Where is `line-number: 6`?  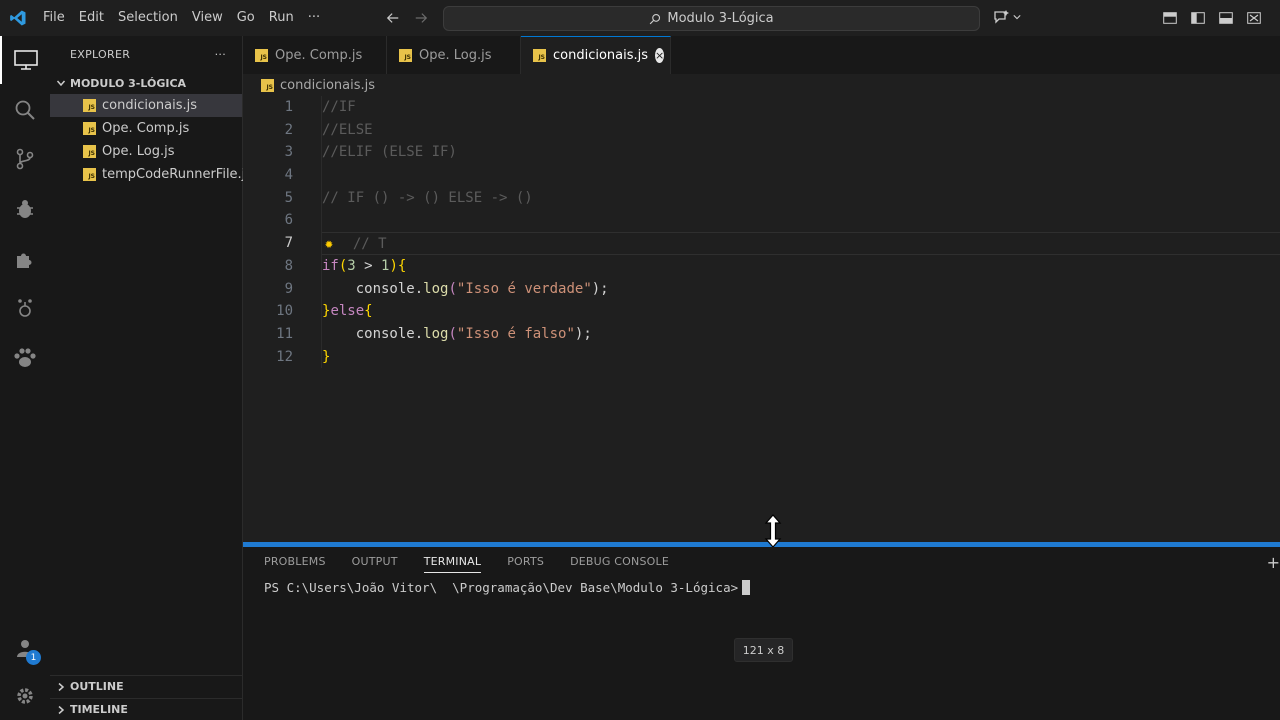 line-number: 6 is located at coordinates (288, 220).